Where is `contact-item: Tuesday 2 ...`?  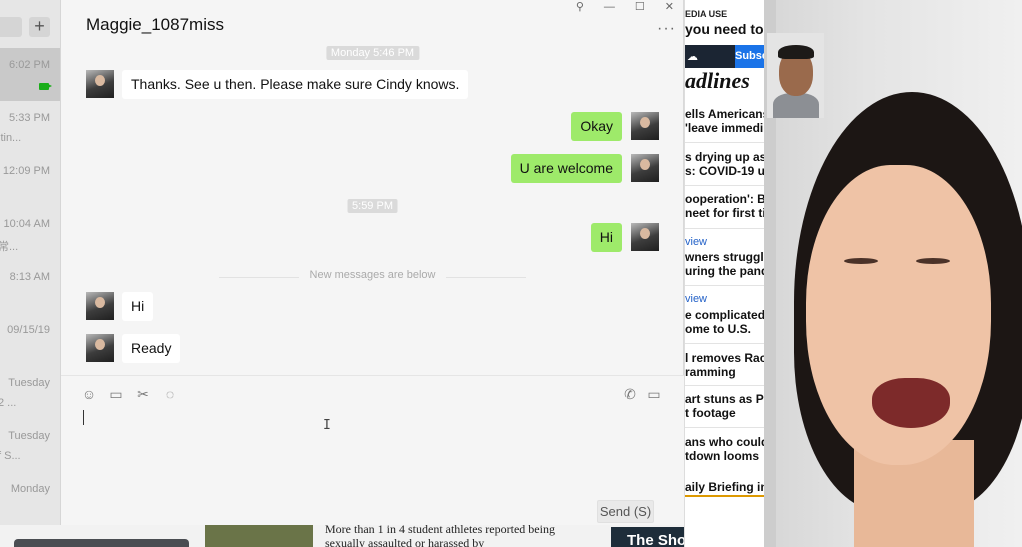 contact-item: Tuesday 2 ... is located at coordinates (30, 392).